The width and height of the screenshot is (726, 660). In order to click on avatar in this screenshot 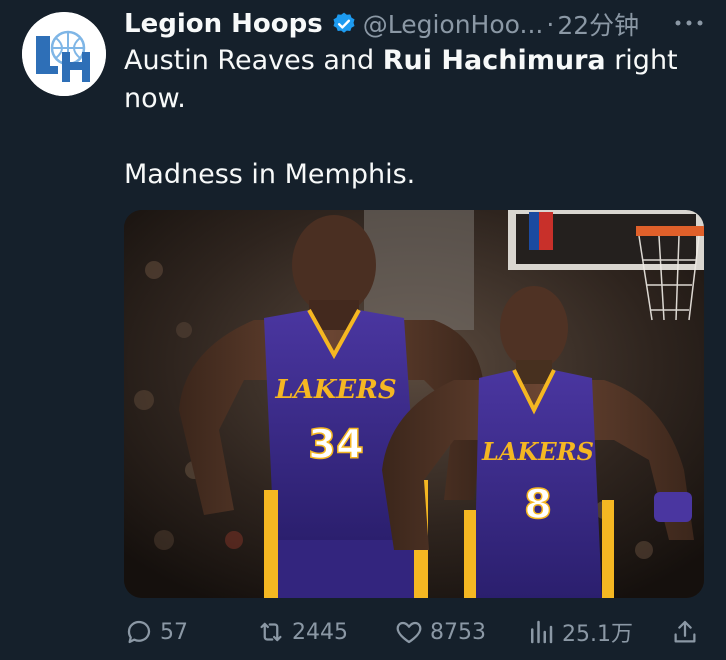, I will do `click(64, 54)`.